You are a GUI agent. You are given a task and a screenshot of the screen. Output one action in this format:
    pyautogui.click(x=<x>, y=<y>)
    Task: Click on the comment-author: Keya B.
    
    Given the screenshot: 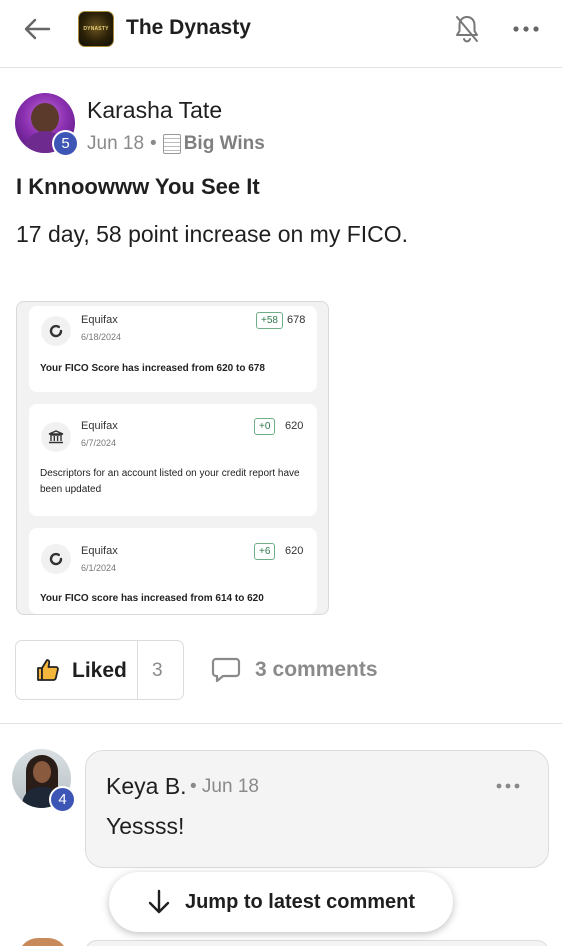 What is the action you would take?
    pyautogui.click(x=146, y=786)
    